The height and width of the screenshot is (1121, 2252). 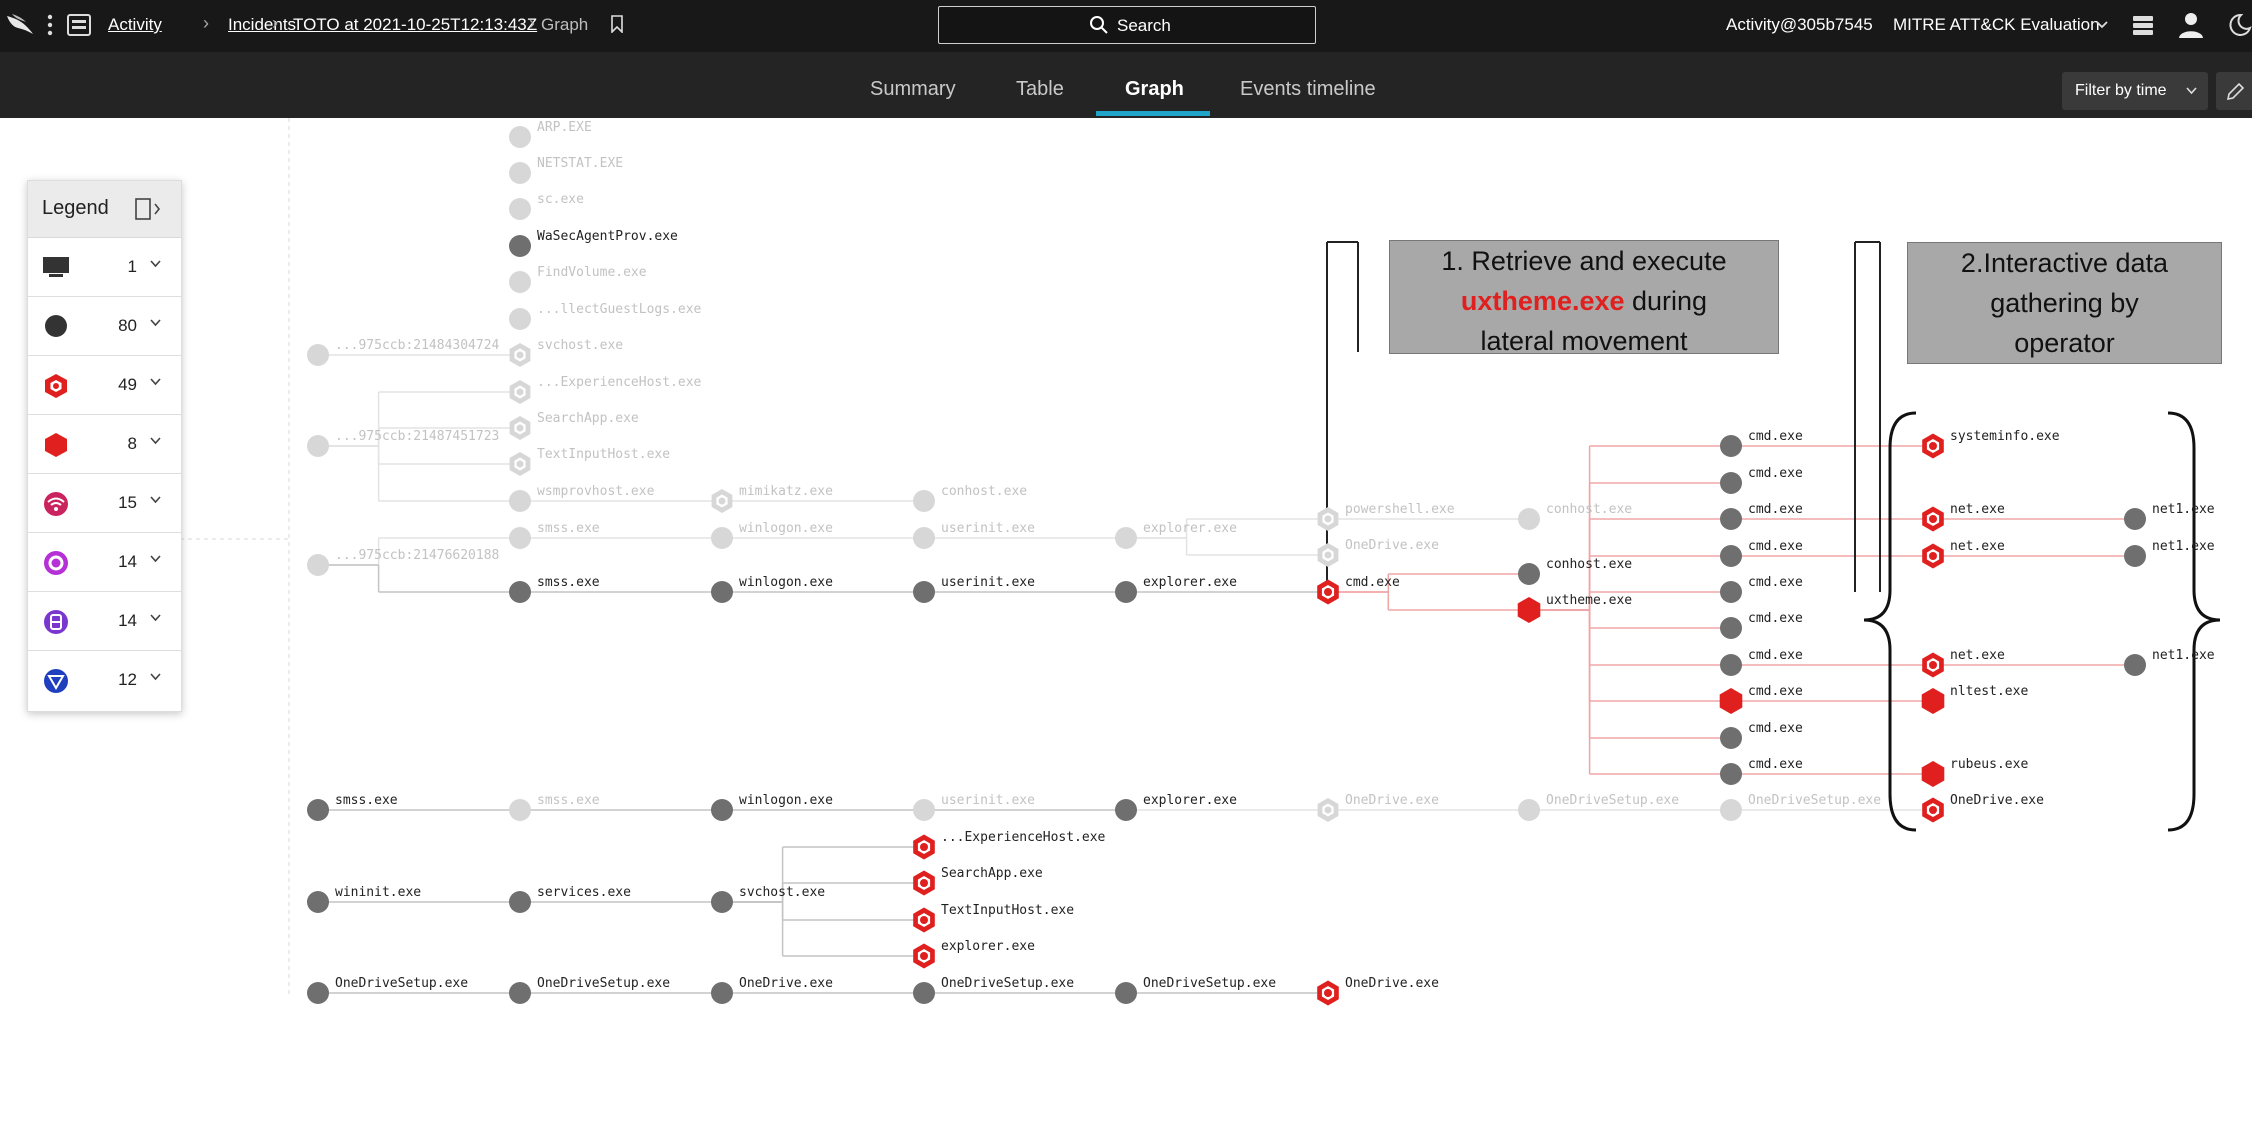 I want to click on tab-summary: Summary, so click(x=913, y=89).